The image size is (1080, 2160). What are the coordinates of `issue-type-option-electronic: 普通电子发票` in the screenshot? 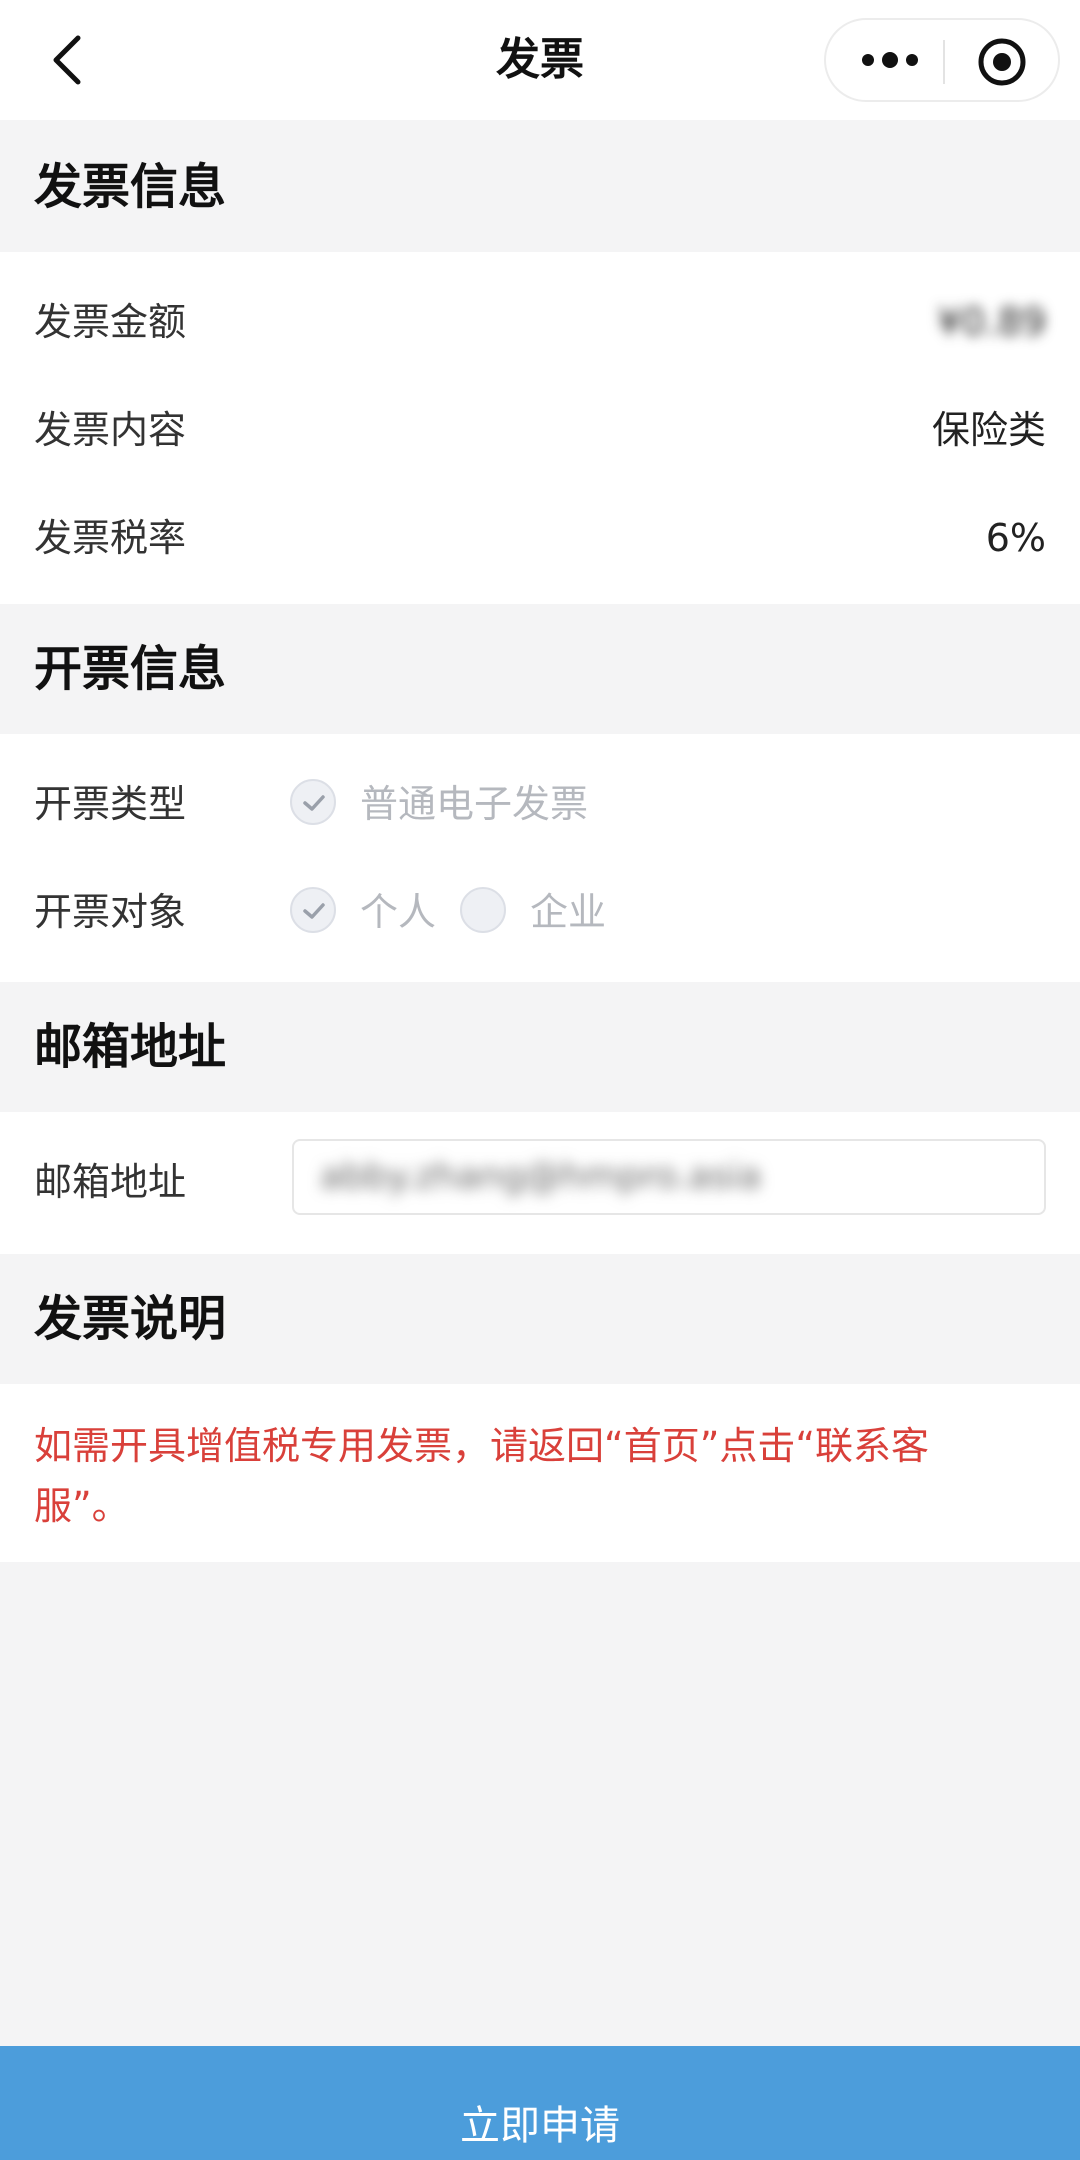 It's located at (490, 804).